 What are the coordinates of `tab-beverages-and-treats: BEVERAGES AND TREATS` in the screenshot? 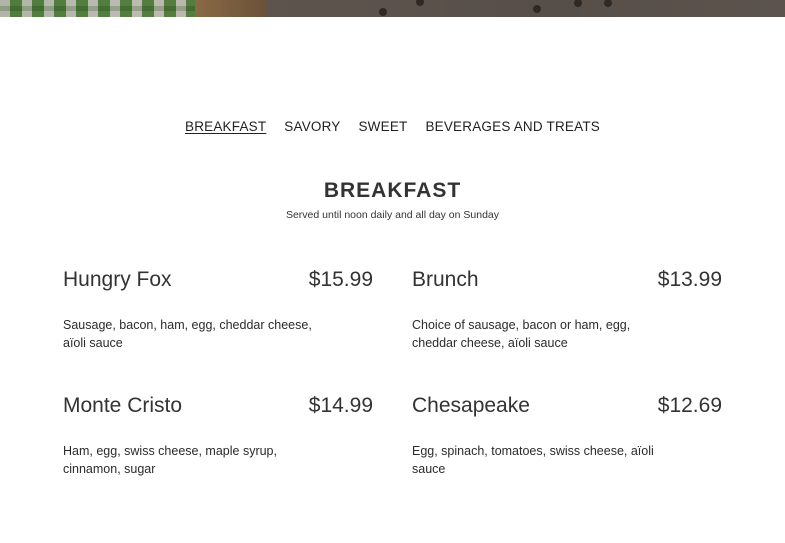 It's located at (512, 126).